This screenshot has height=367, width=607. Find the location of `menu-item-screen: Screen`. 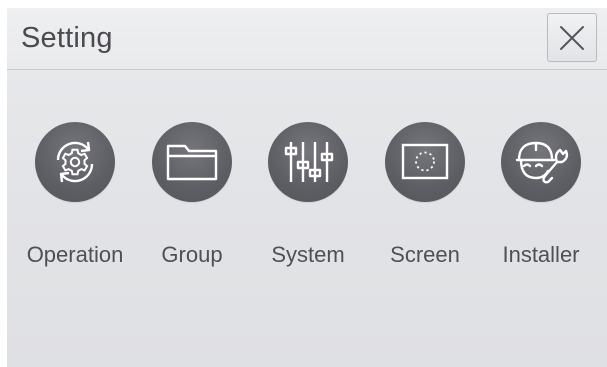

menu-item-screen: Screen is located at coordinates (425, 197).